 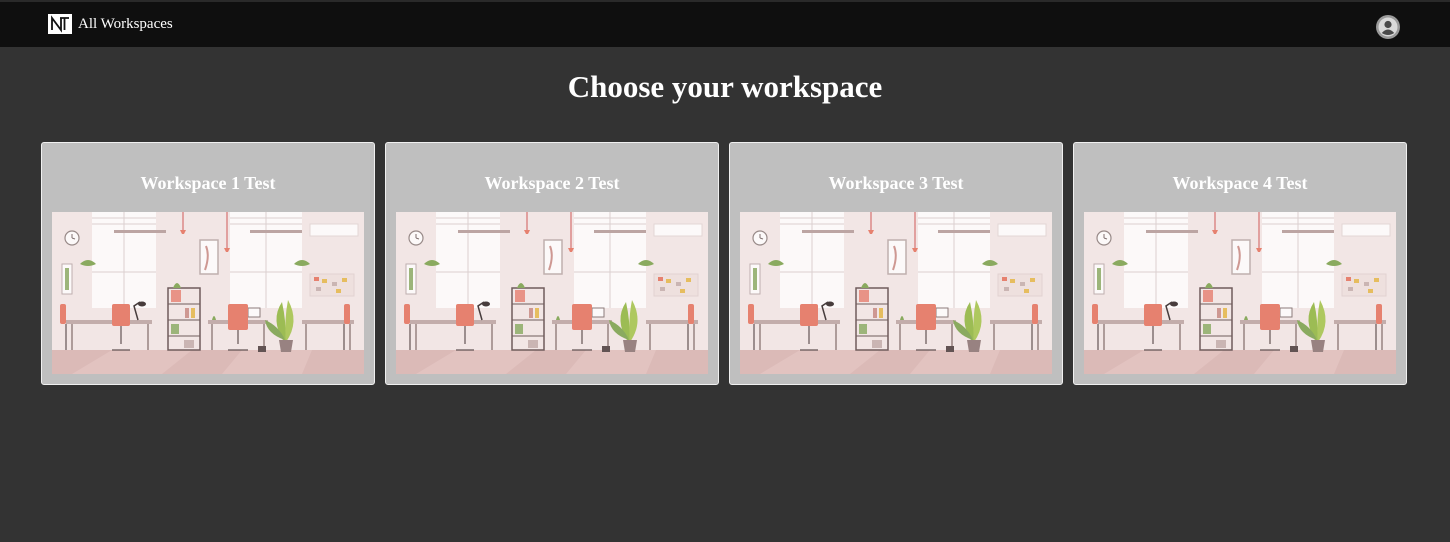 What do you see at coordinates (1388, 27) in the screenshot?
I see `account-circle-icon` at bounding box center [1388, 27].